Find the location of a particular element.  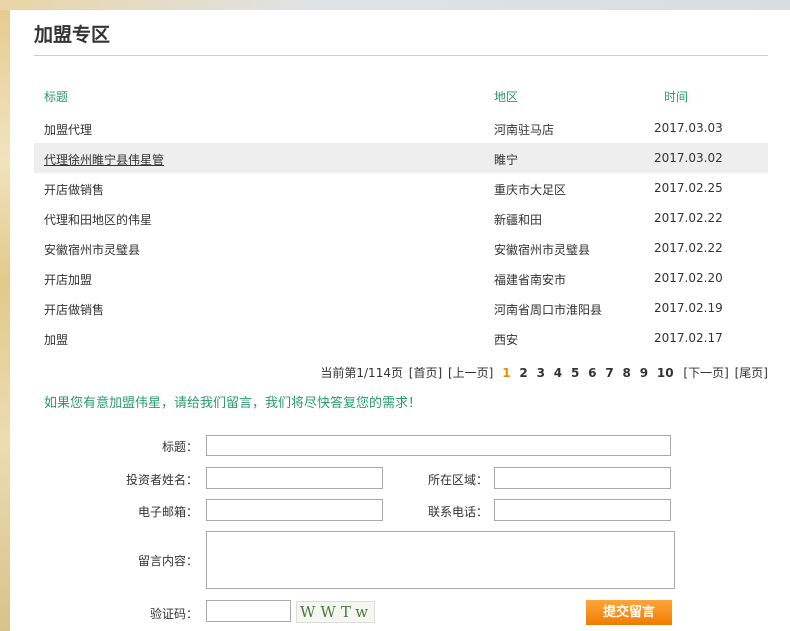

area-label: 所在区域： is located at coordinates (457, 480).